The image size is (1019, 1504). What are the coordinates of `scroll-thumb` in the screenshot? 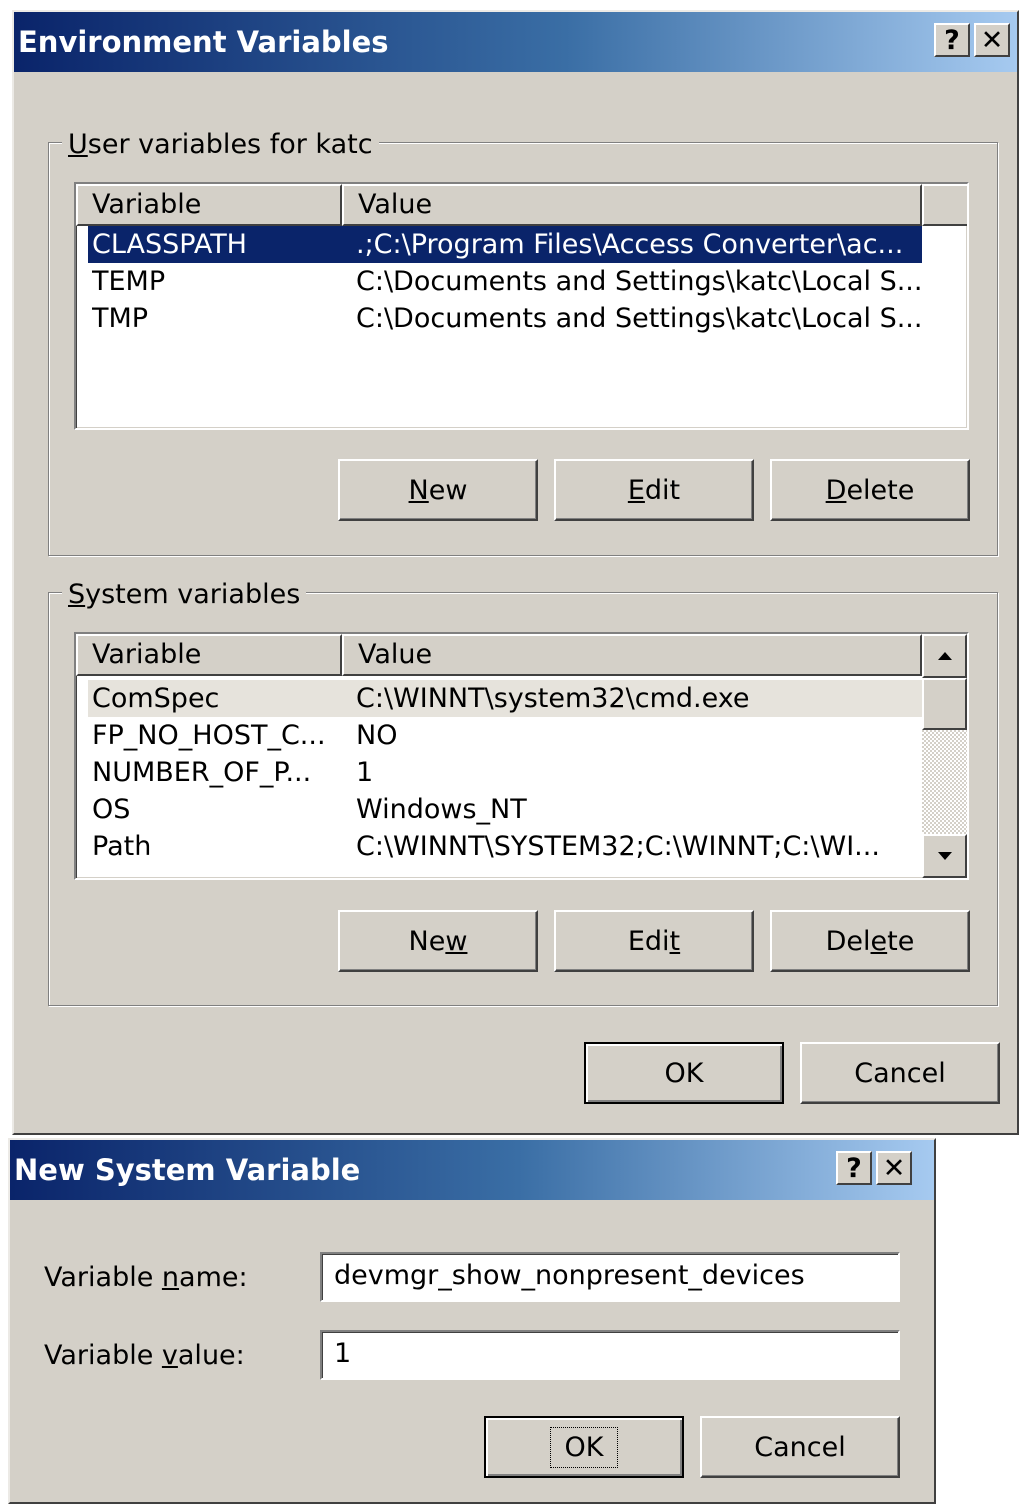 It's located at (944, 704).